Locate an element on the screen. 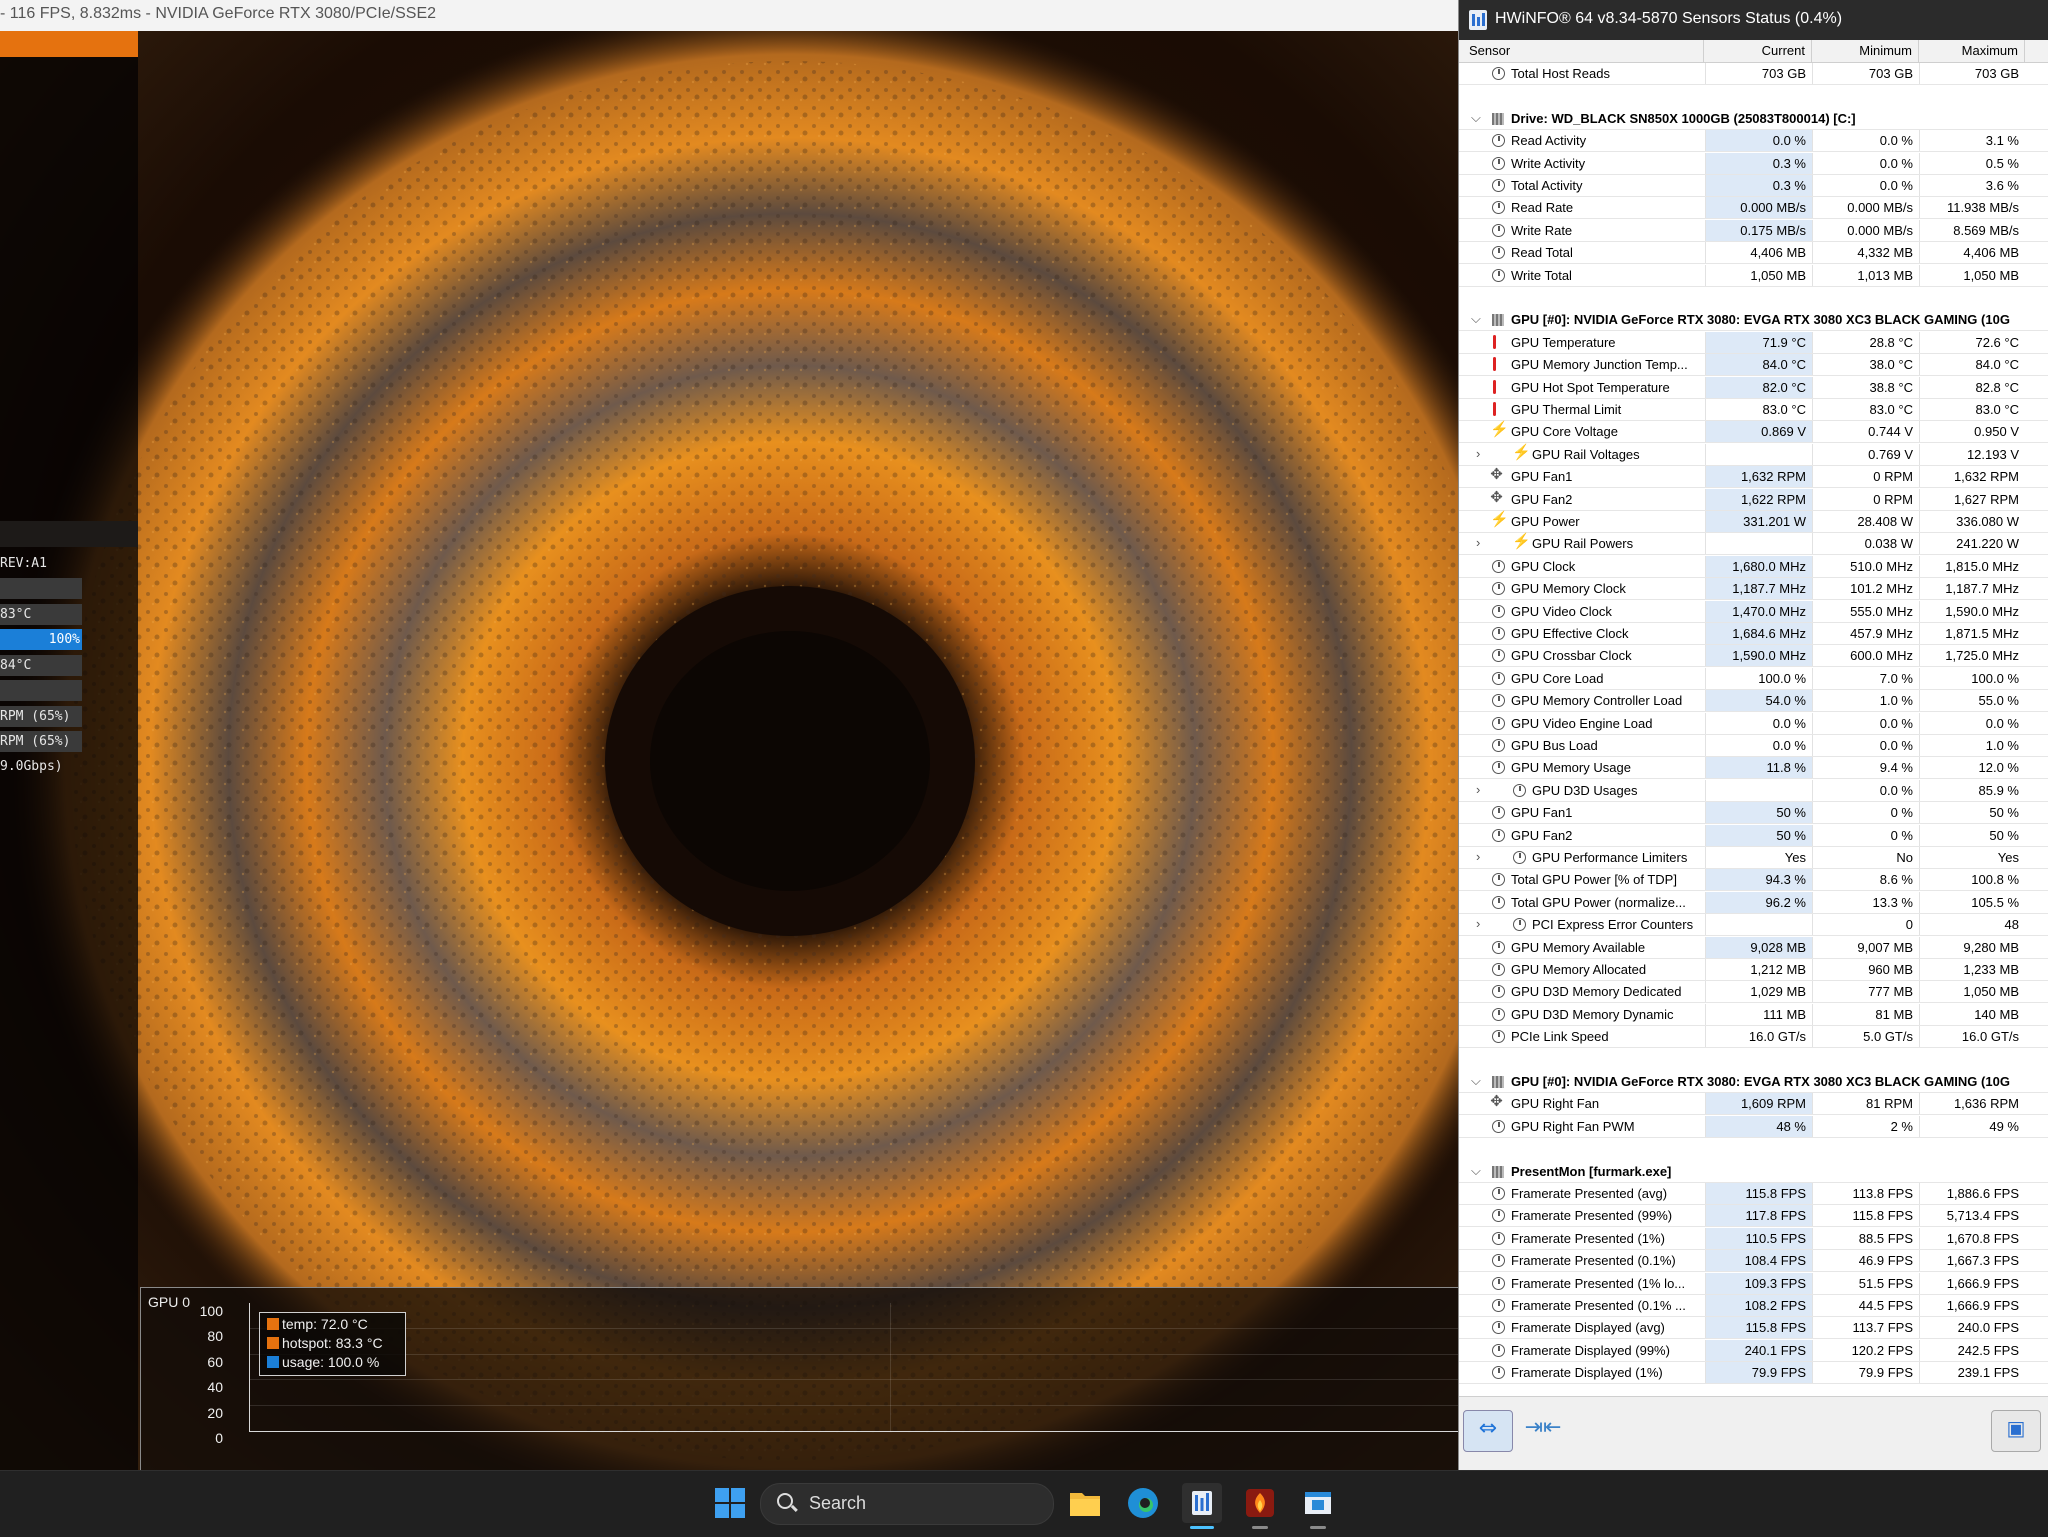  sensor-row: Read Activity 0.0 % 0.0 % 3.1 % is located at coordinates (1753, 141).